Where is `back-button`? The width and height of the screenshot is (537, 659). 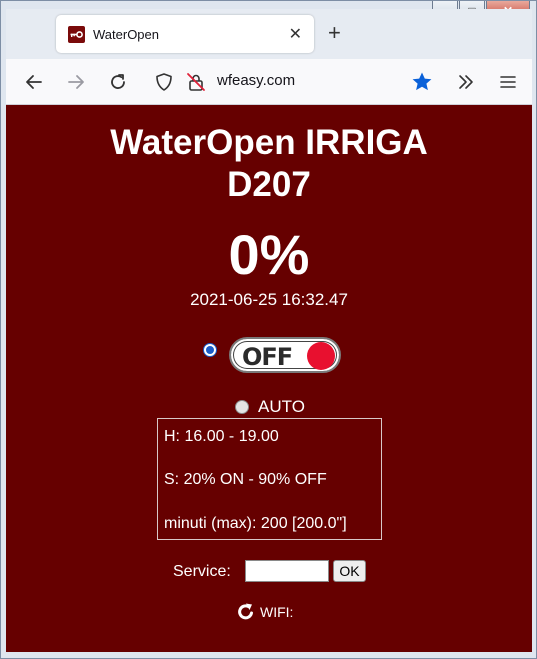
back-button is located at coordinates (34, 82).